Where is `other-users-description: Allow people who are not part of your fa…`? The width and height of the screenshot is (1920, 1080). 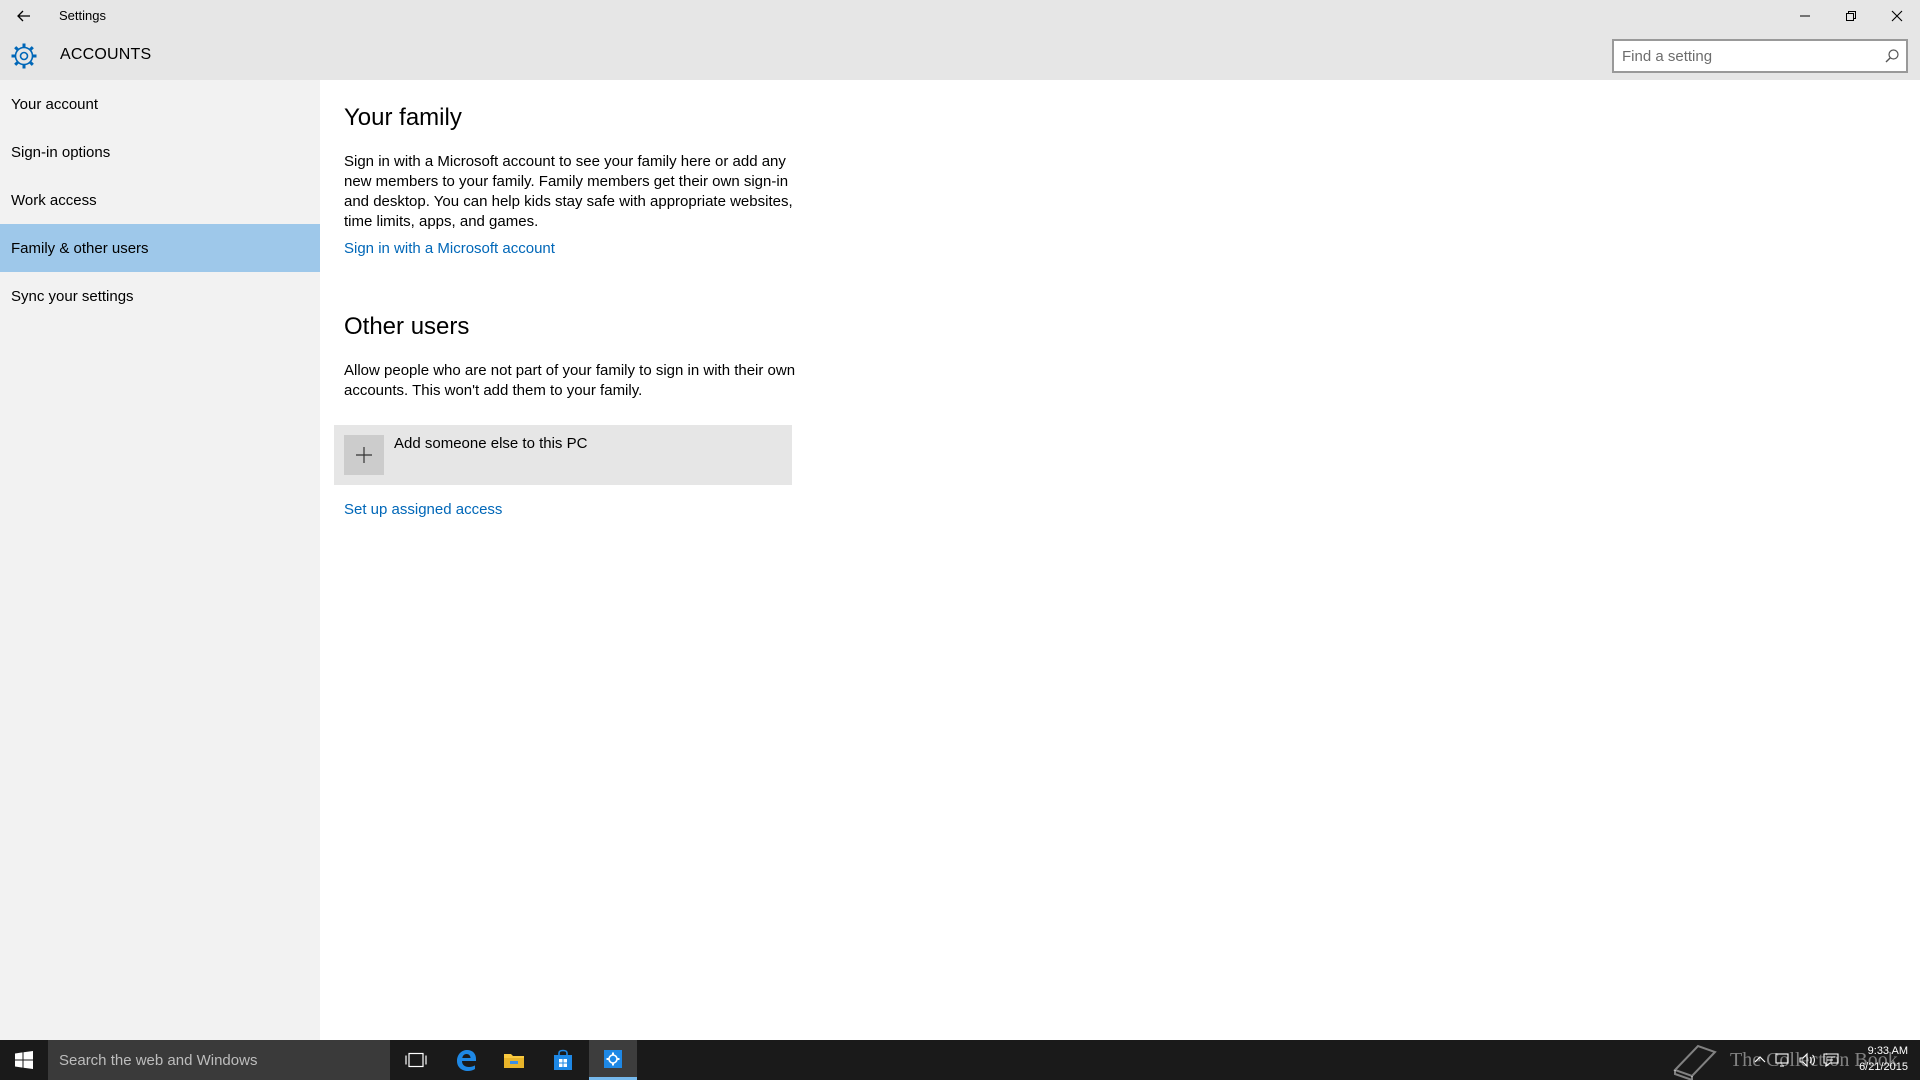 other-users-description: Allow people who are not part of your fa… is located at coordinates (570, 380).